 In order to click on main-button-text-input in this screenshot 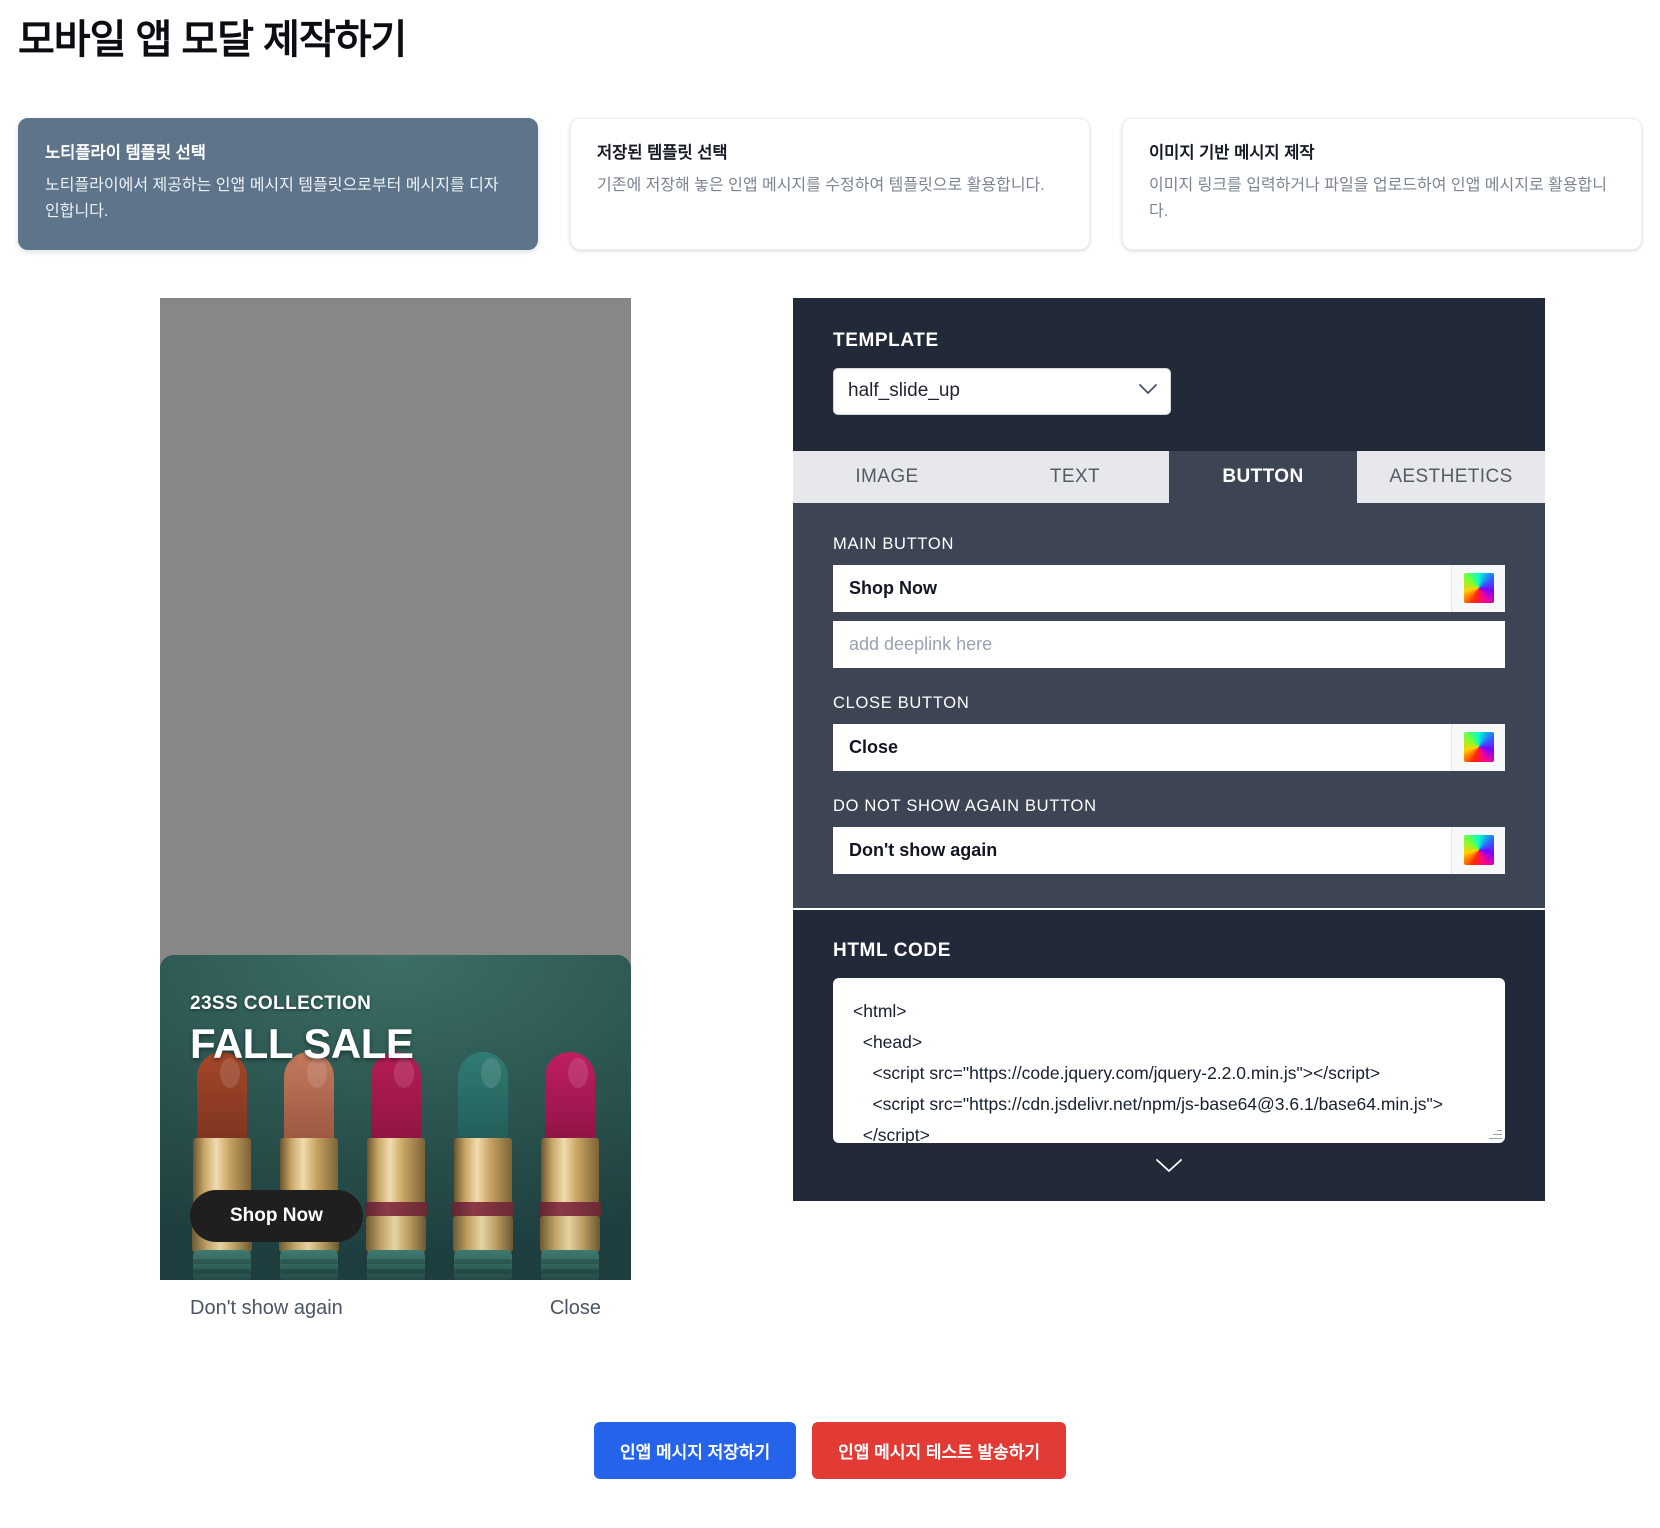, I will do `click(1142, 588)`.